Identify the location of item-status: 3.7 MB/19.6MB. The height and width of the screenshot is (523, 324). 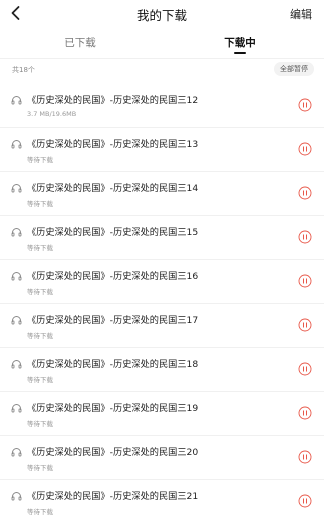
(52, 114).